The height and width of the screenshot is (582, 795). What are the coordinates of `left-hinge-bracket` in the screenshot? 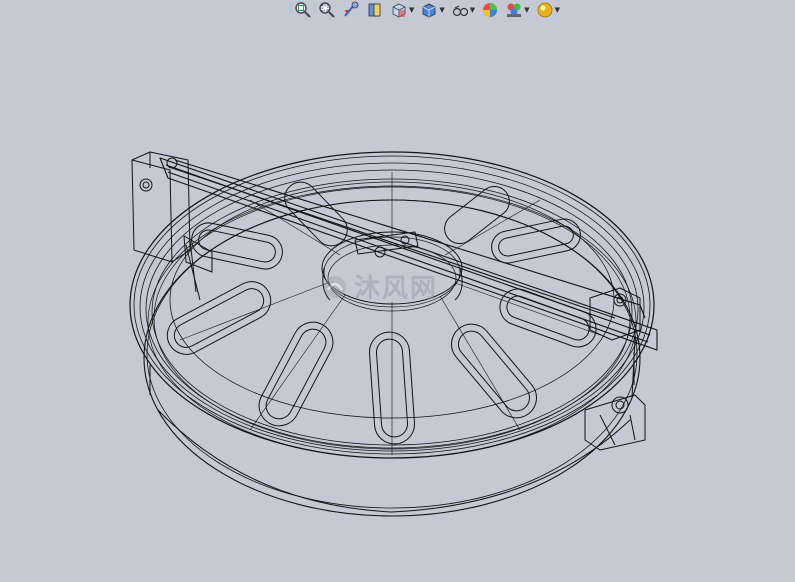 It's located at (172, 226).